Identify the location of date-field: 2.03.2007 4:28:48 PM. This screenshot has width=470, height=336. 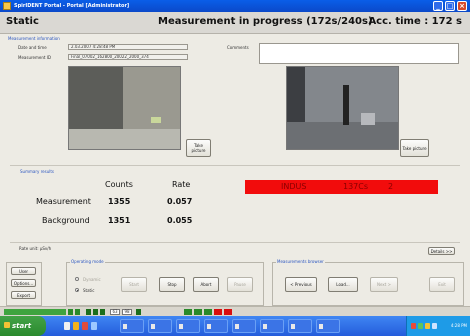
(128, 47).